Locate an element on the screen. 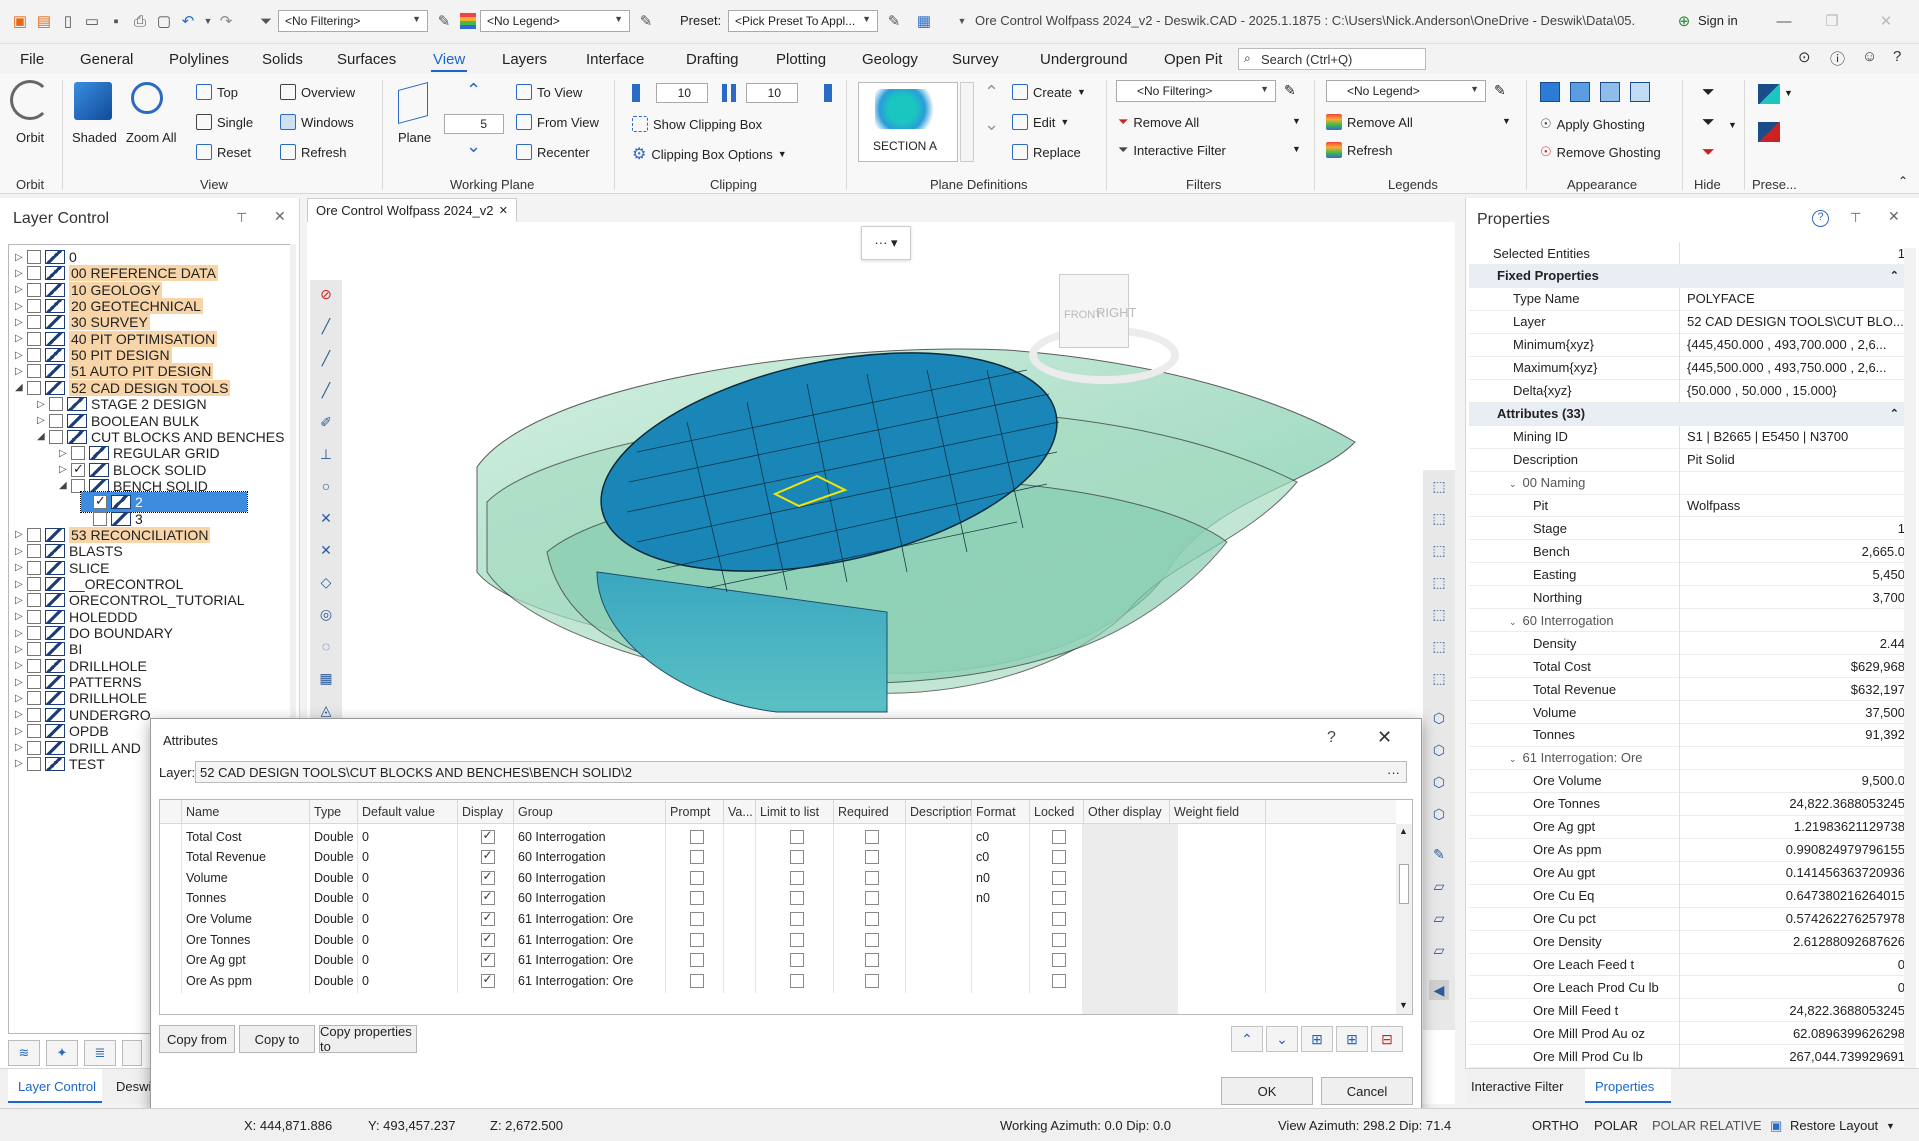 This screenshot has height=1141, width=1919. property-row: Ore As ppm 0.990824979796155 is located at coordinates (1692, 850).